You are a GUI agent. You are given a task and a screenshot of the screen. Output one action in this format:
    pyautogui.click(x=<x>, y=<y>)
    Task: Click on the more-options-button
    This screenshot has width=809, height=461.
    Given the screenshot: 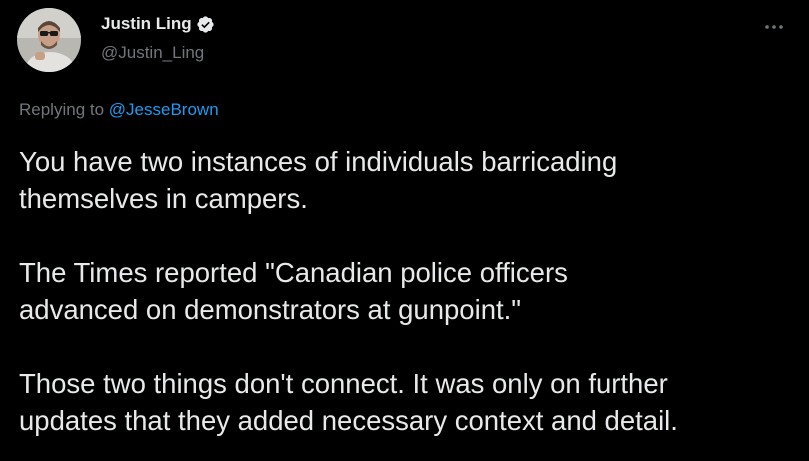 What is the action you would take?
    pyautogui.click(x=774, y=26)
    